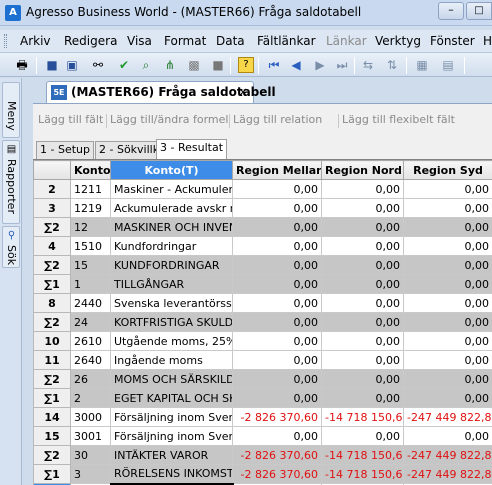  Describe the element at coordinates (171, 474) in the screenshot. I see `cell-konto-t: RÖRELSENS INKOMST` at that location.